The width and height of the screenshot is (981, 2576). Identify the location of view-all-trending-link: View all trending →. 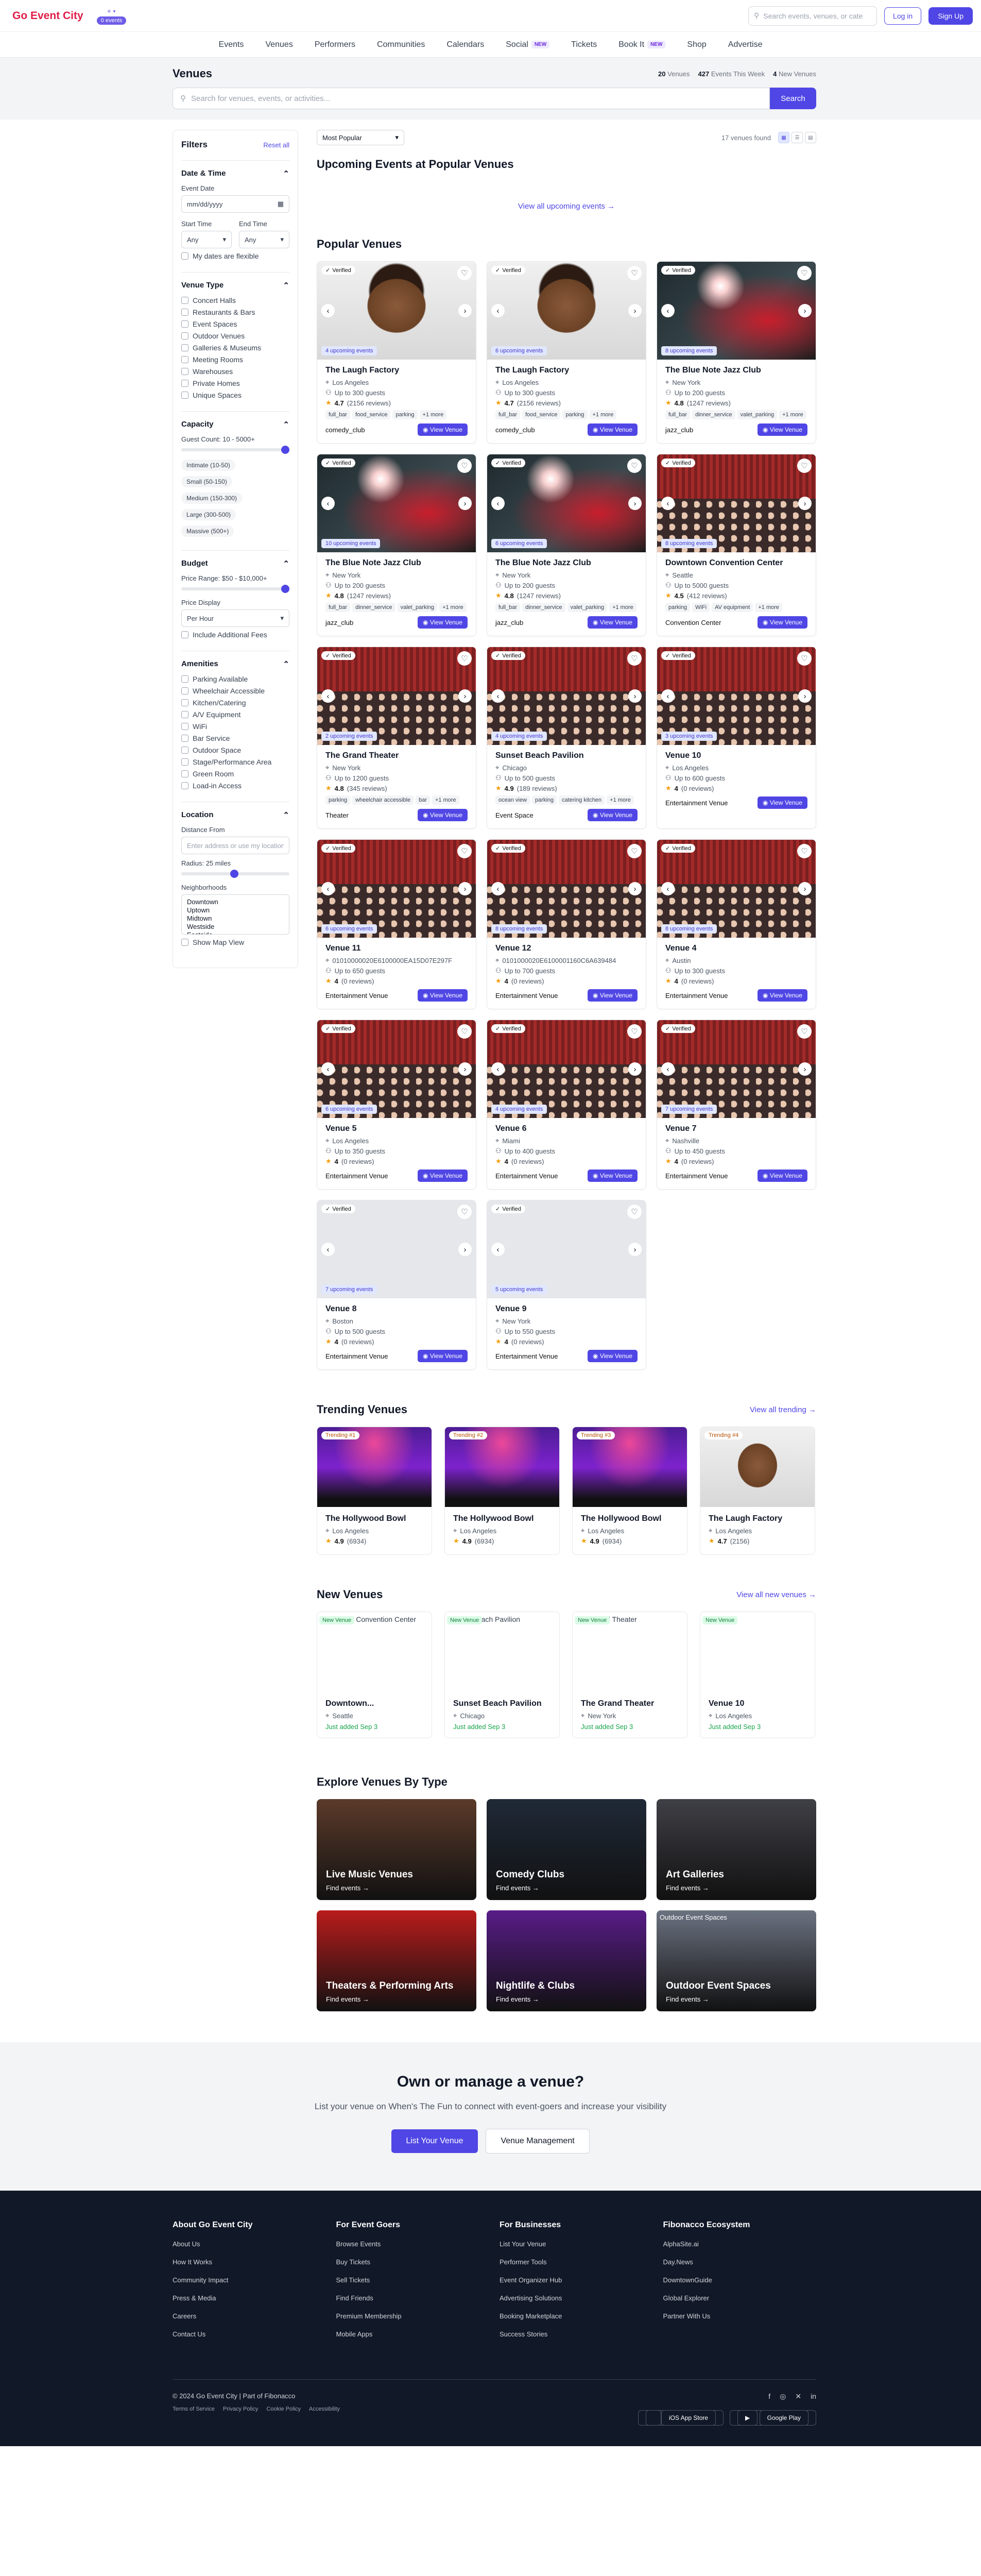
(783, 1409).